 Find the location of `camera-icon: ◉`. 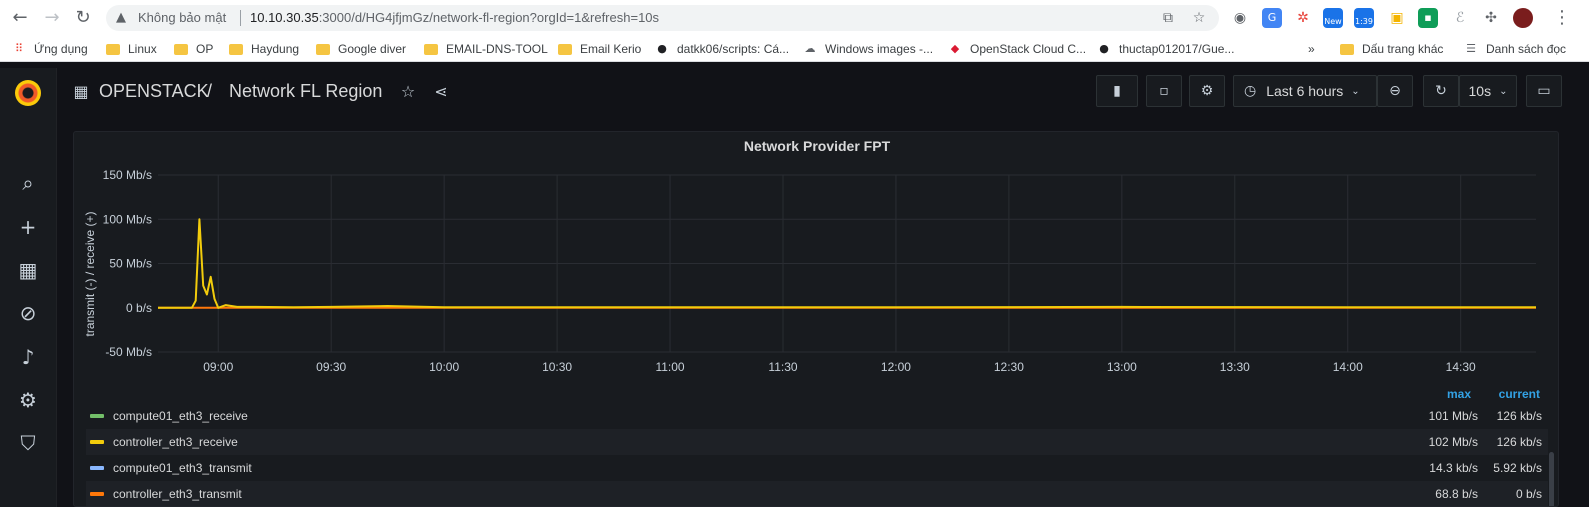

camera-icon: ◉ is located at coordinates (1240, 18).